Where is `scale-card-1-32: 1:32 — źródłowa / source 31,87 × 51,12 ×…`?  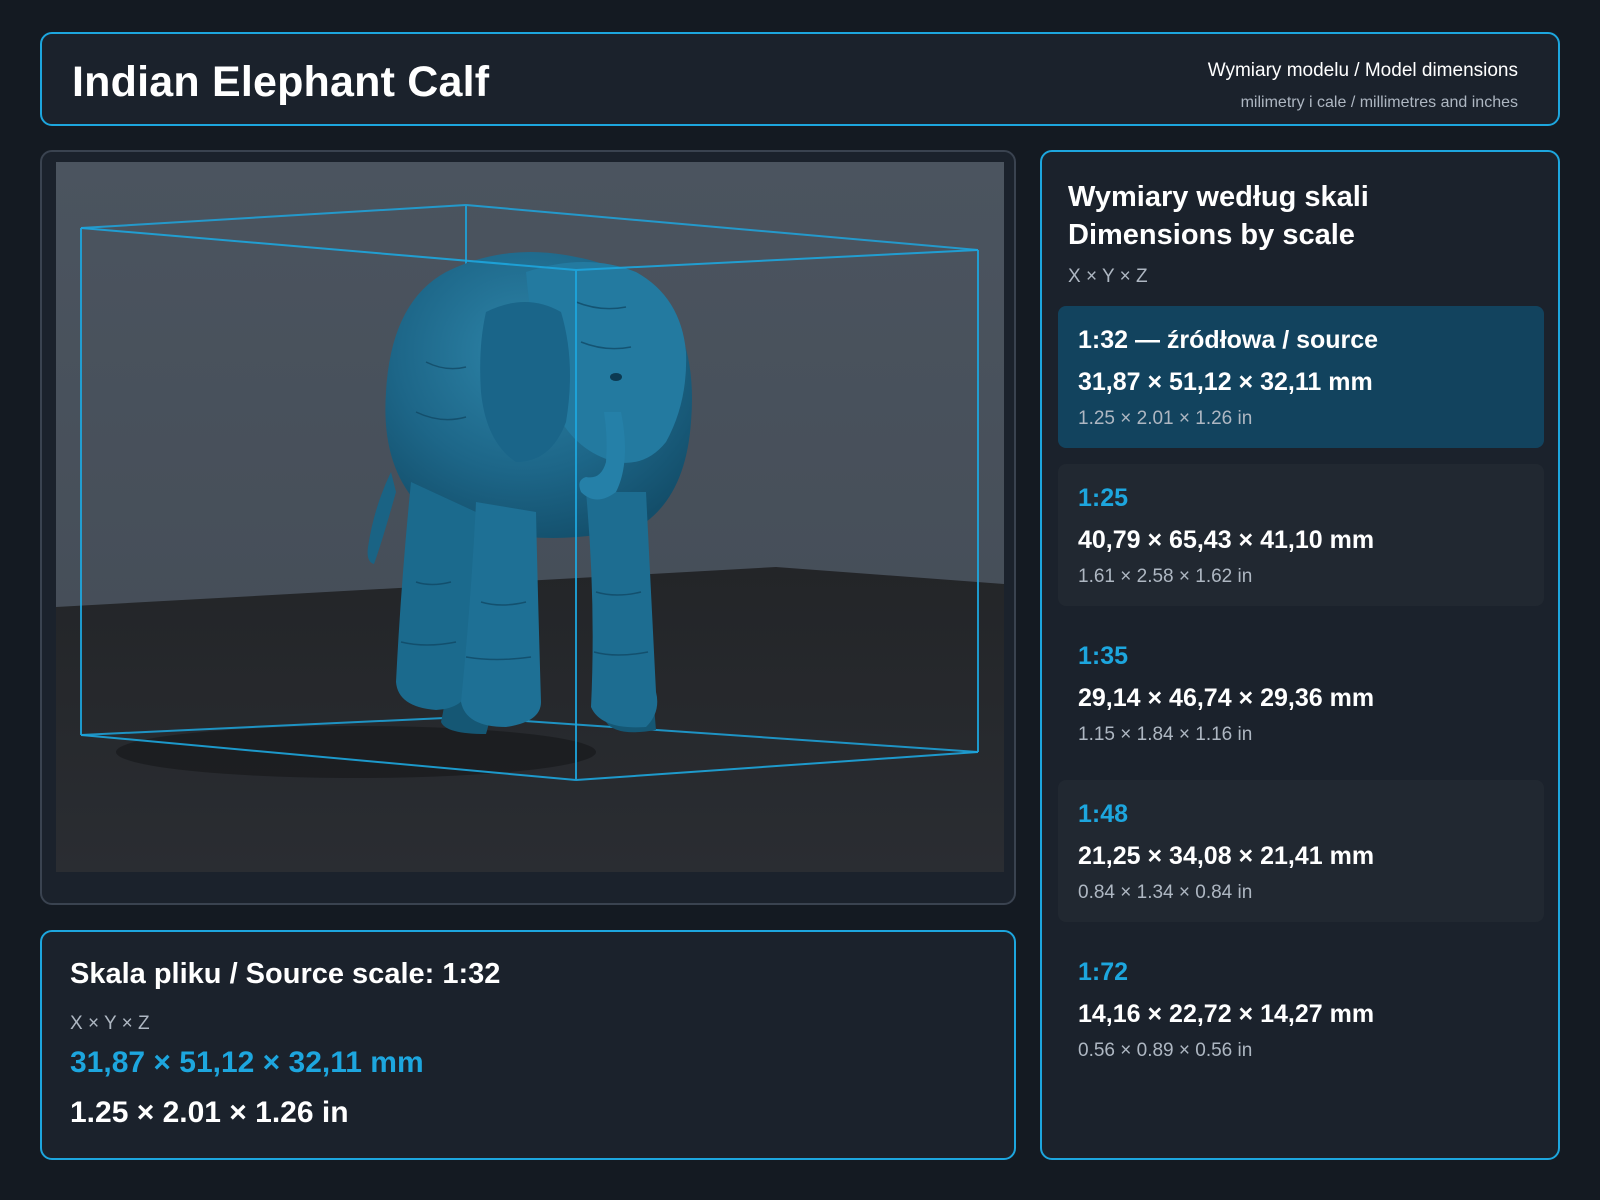 scale-card-1-32: 1:32 — źródłowa / source 31,87 × 51,12 ×… is located at coordinates (1301, 377).